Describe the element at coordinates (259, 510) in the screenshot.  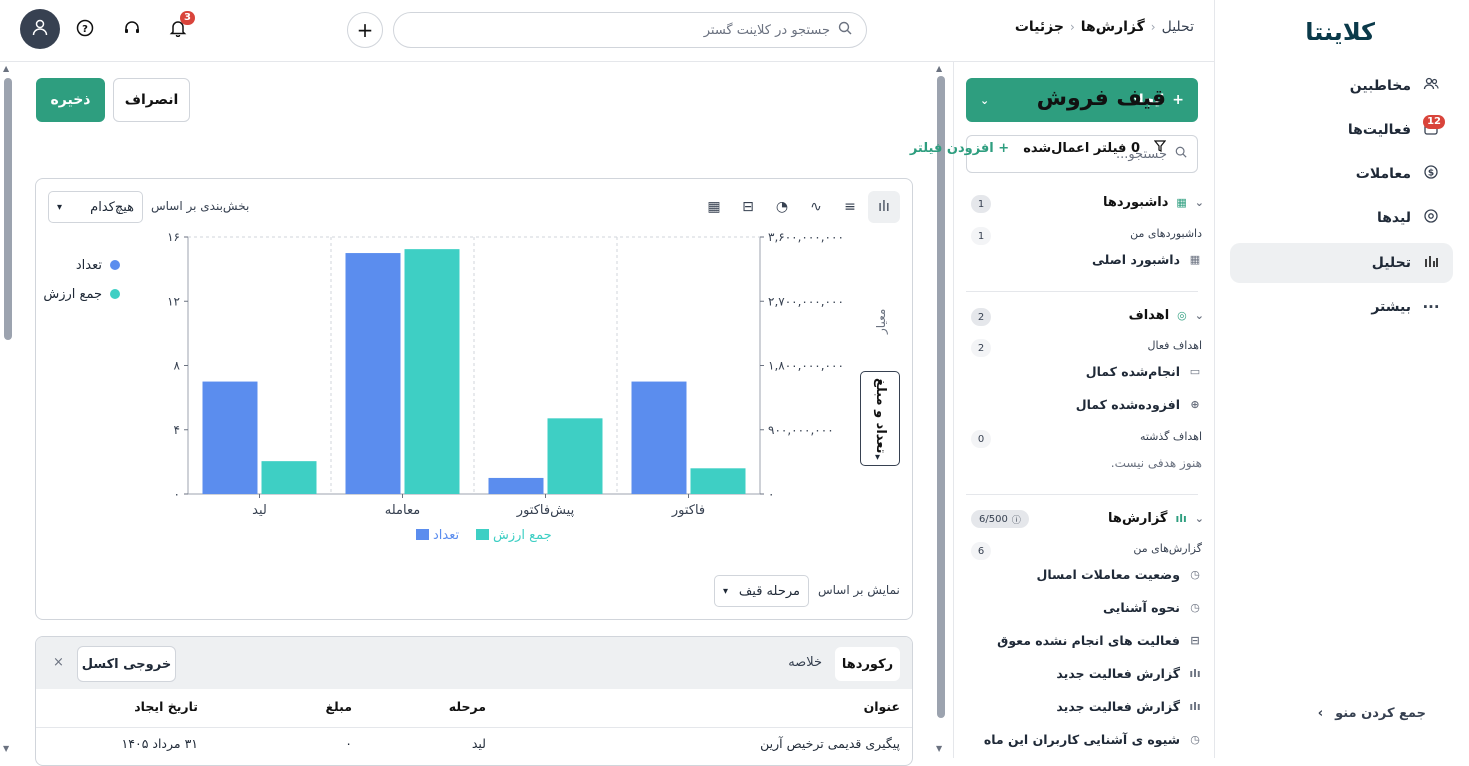
I see `x-tick-label: لید` at that location.